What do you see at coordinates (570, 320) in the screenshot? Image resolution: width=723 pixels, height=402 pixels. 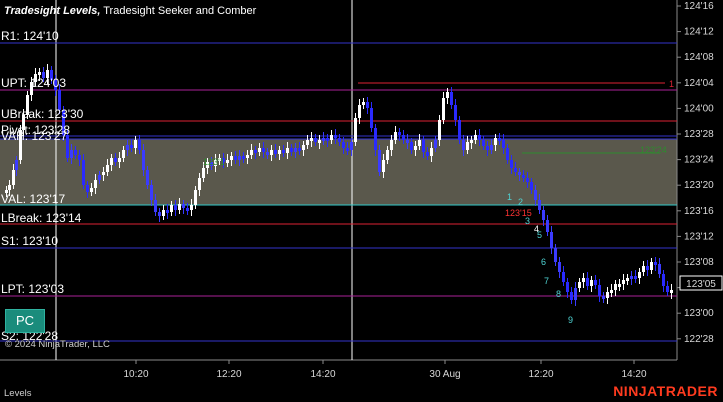 I see `seeker-count-number: 9` at bounding box center [570, 320].